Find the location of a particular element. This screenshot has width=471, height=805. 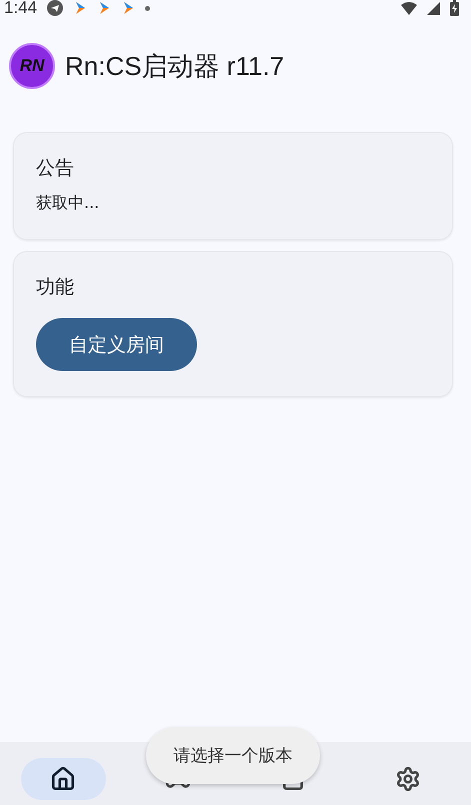

dot-icon is located at coordinates (147, 8).